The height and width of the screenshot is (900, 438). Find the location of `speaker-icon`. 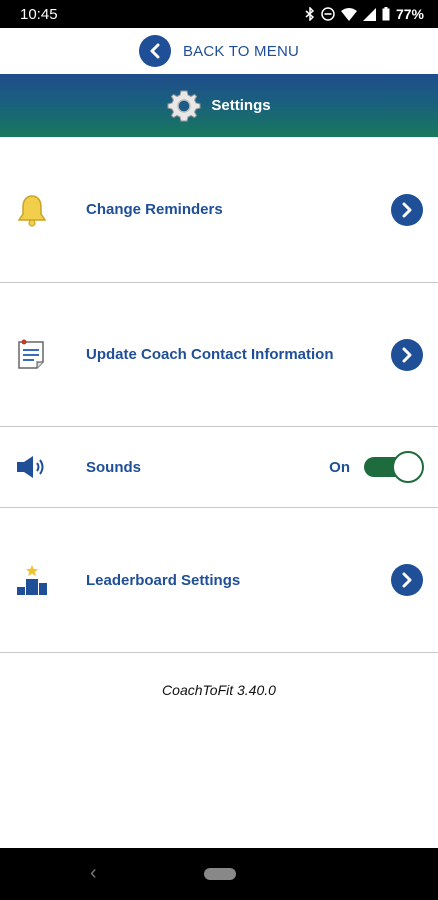

speaker-icon is located at coordinates (32, 467).